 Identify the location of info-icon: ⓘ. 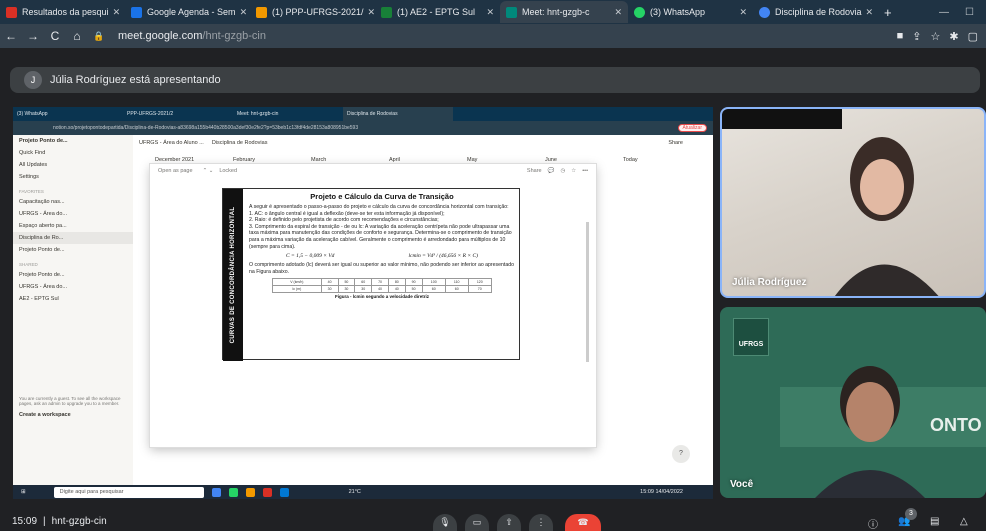
(873, 523).